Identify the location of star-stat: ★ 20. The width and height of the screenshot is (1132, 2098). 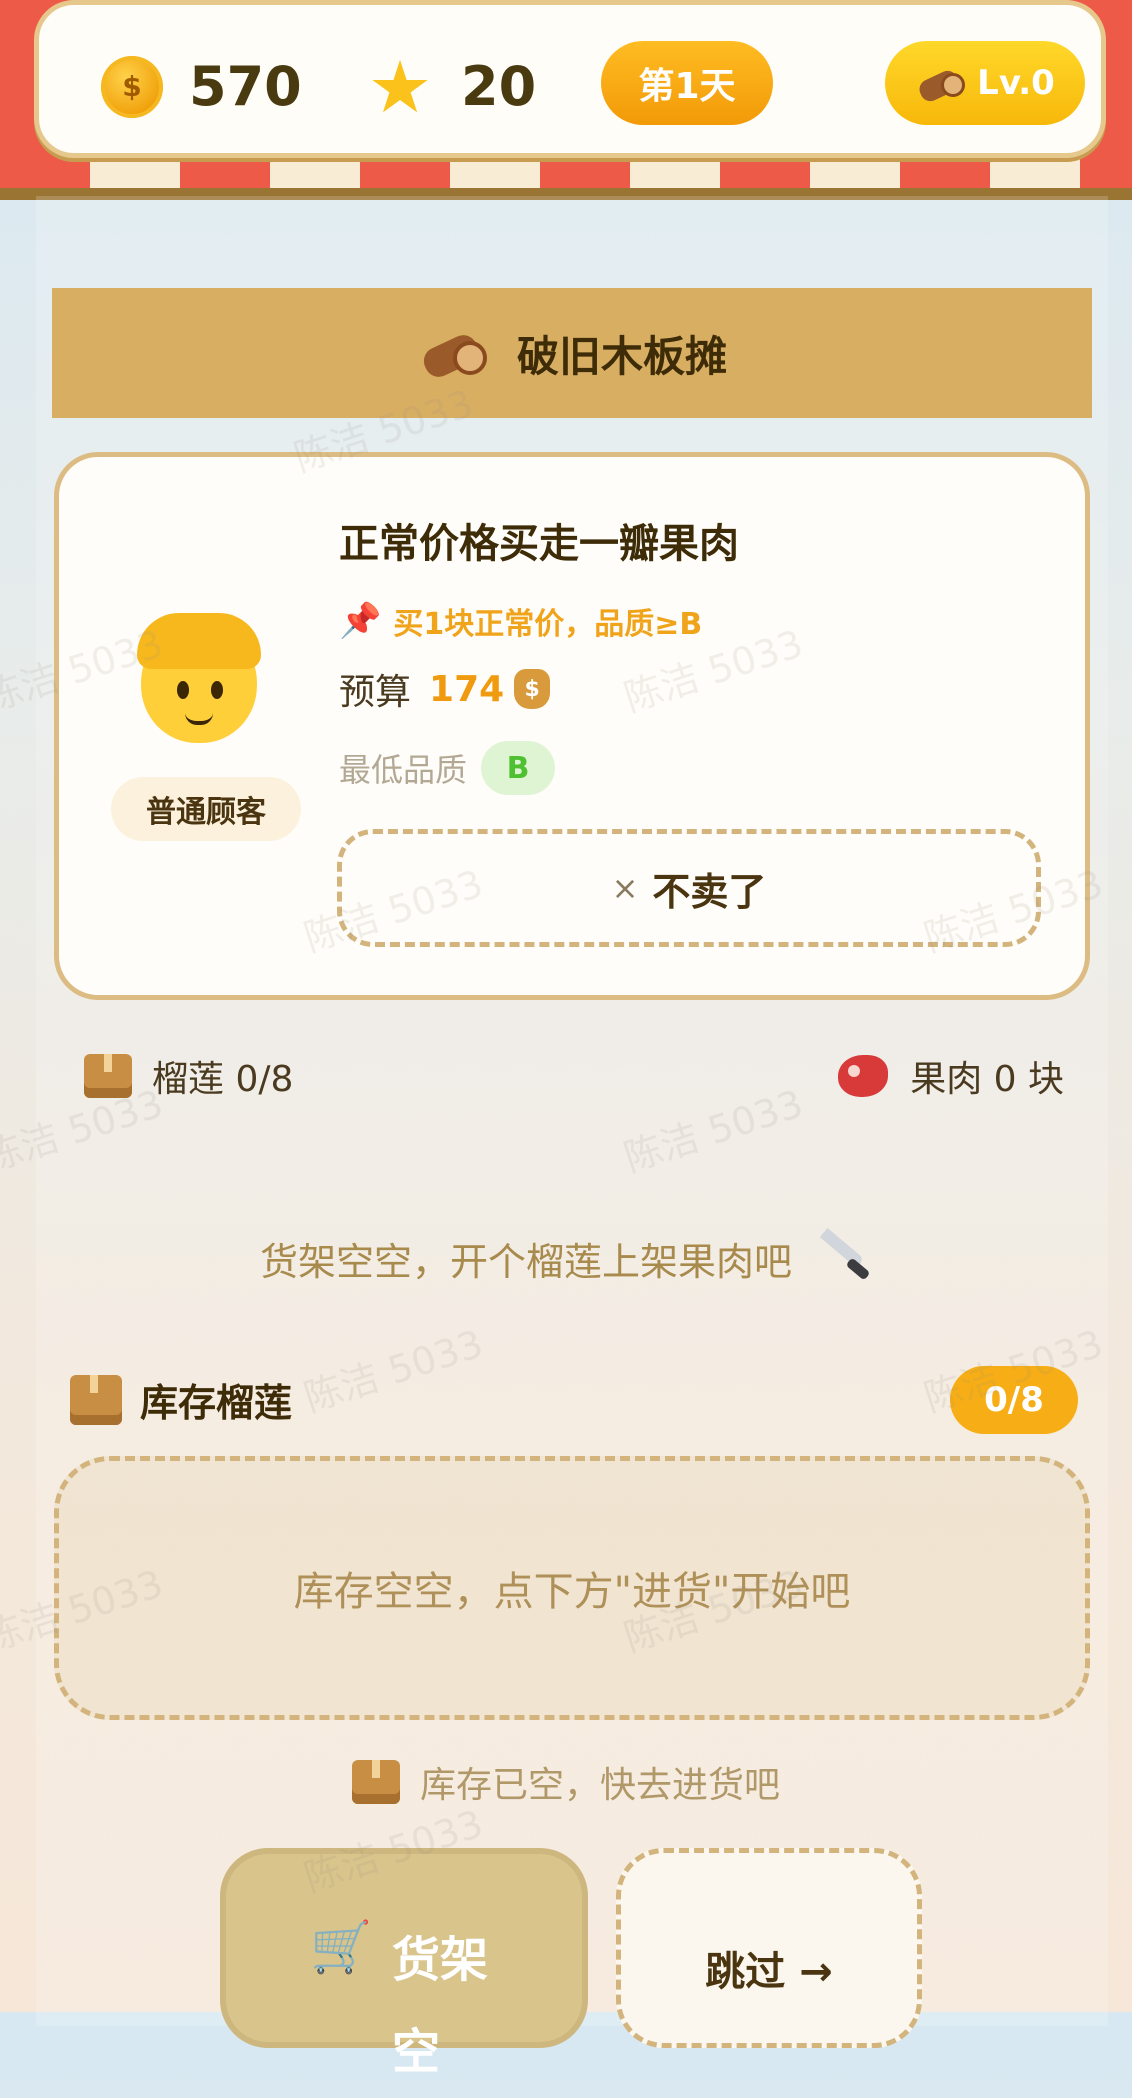
(451, 86).